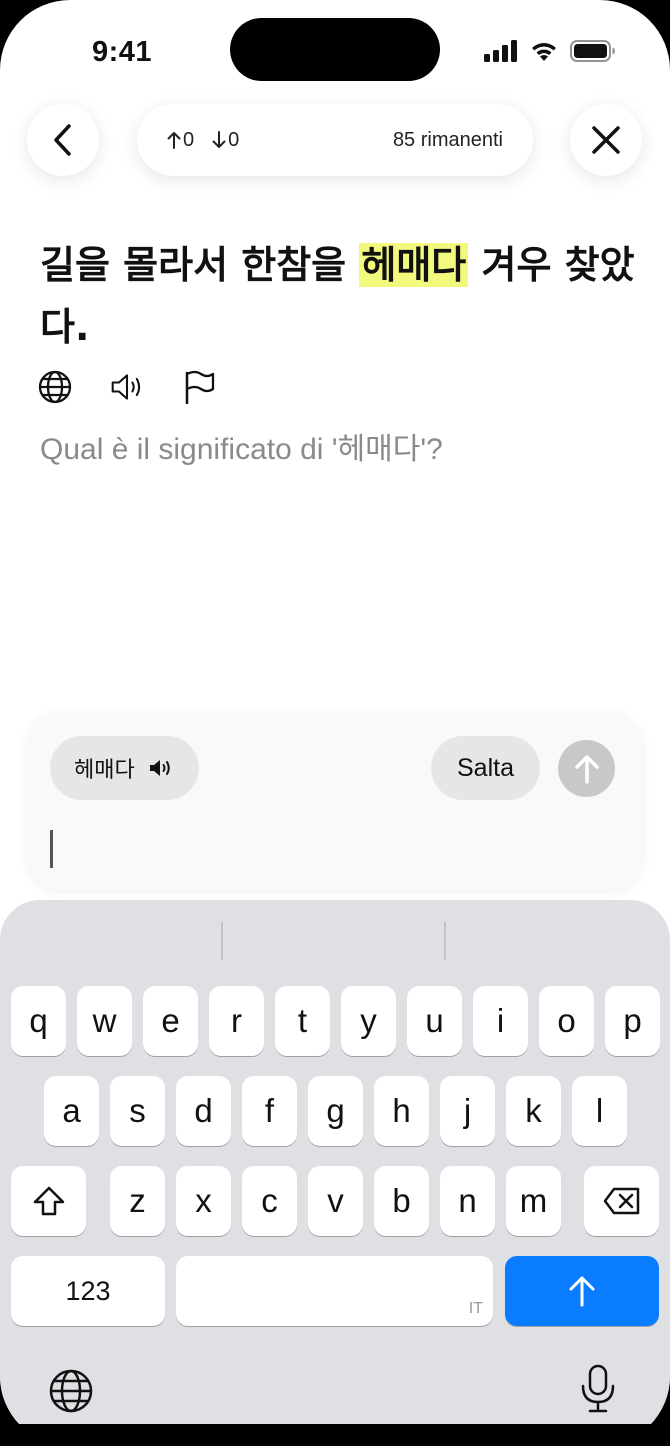 The image size is (670, 1446). What do you see at coordinates (544, 52) in the screenshot?
I see `wifi-icon` at bounding box center [544, 52].